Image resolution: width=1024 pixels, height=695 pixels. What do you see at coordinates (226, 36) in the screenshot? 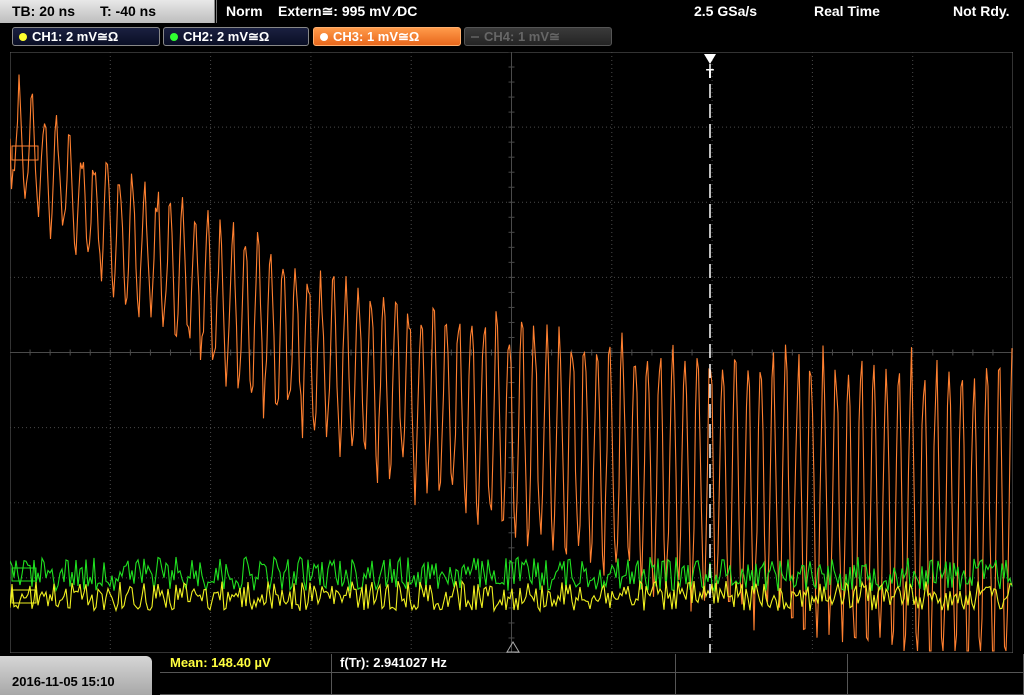
I see `ch2-label: CH2: 2 mV≅Ω` at bounding box center [226, 36].